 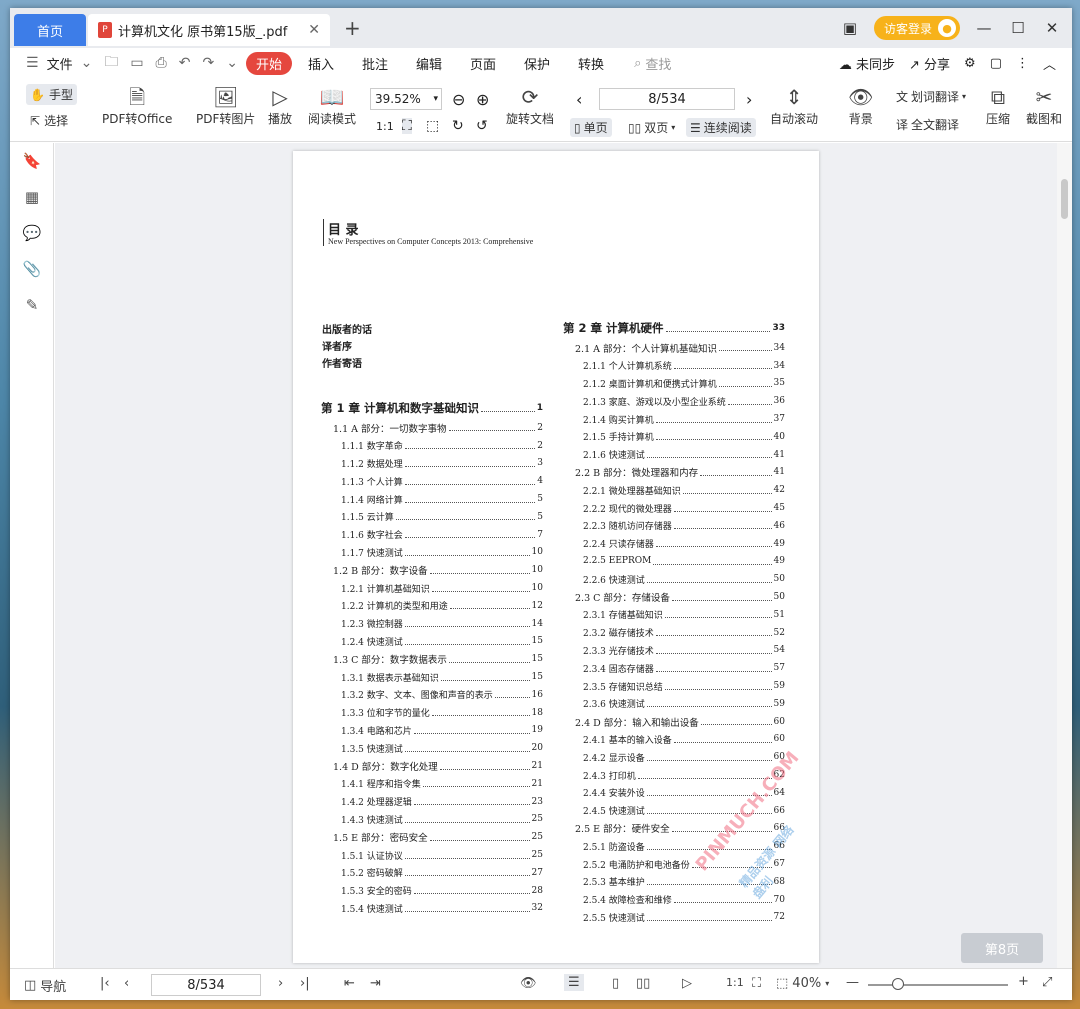 What do you see at coordinates (1049, 63) in the screenshot?
I see `collapse-ribbon-icon: ︿` at bounding box center [1049, 63].